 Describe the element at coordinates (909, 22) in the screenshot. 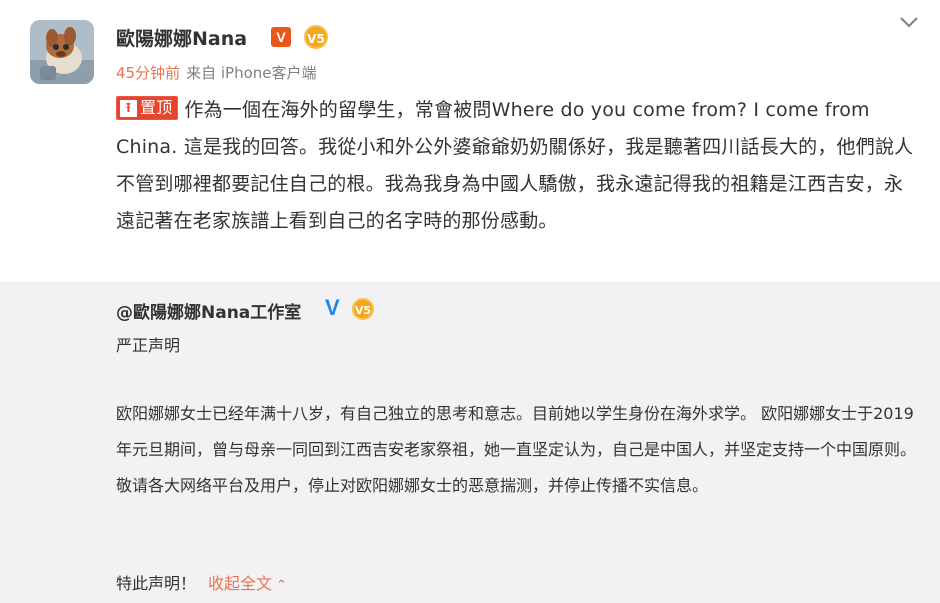

I see `chevron-down-icon` at that location.